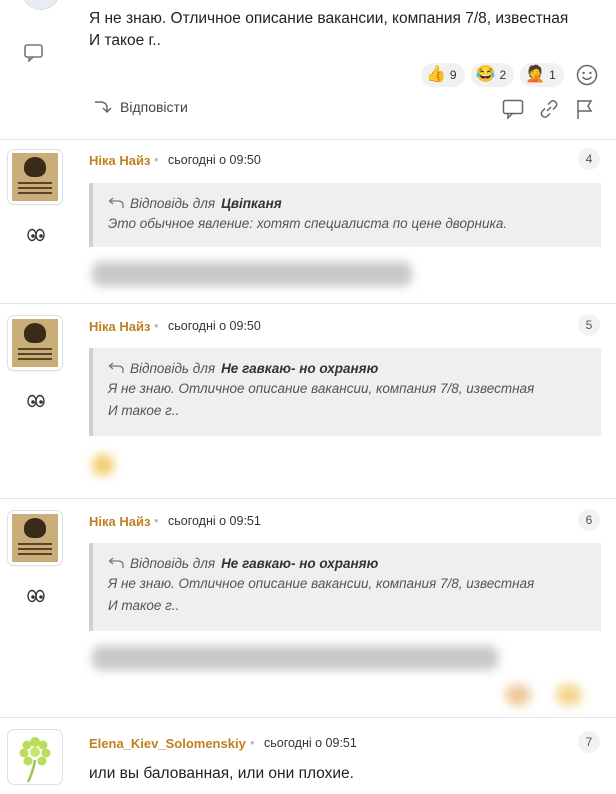 The height and width of the screenshot is (794, 616). What do you see at coordinates (33, 53) in the screenshot?
I see `comment-icon` at bounding box center [33, 53].